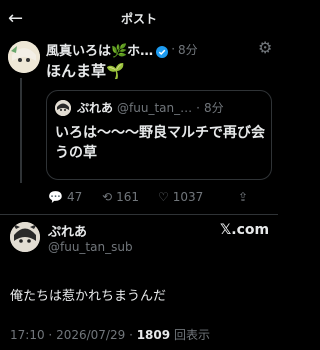 The width and height of the screenshot is (320, 350). Describe the element at coordinates (160, 143) in the screenshot. I see `quote-text: いろは〜〜〜野良マルチで再び会うの草` at that location.